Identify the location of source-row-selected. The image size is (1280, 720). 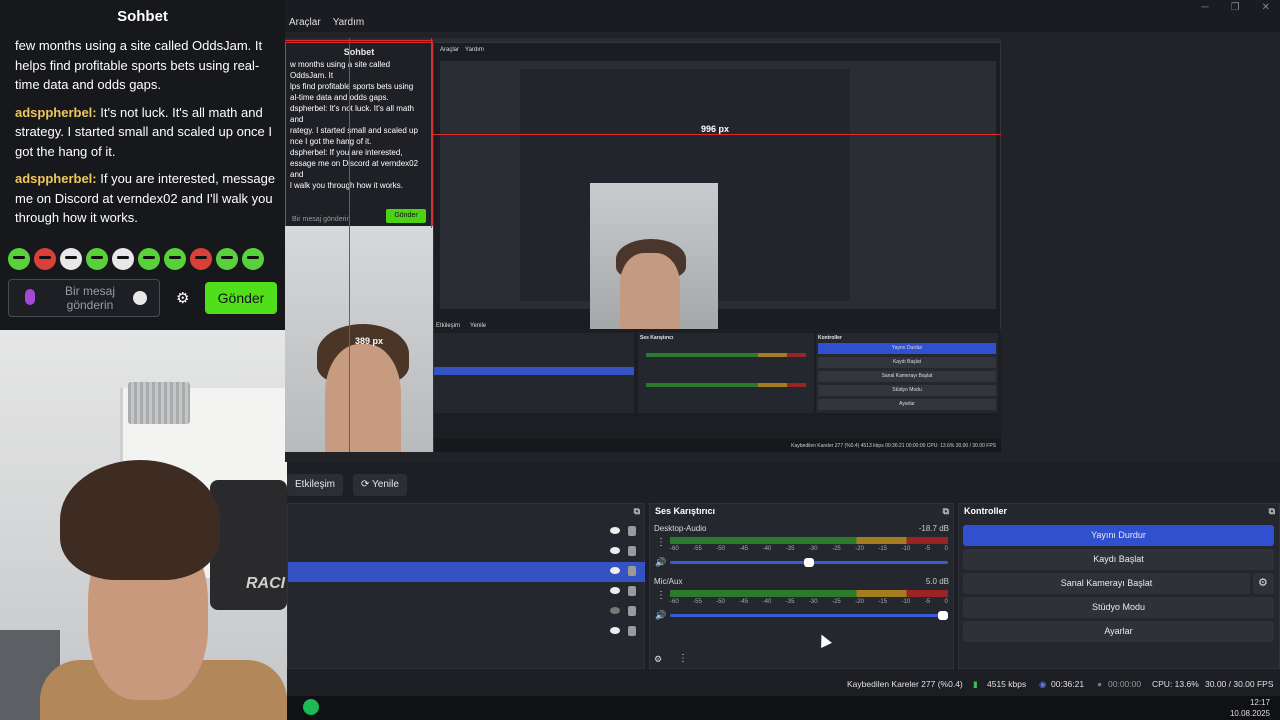
(466, 572).